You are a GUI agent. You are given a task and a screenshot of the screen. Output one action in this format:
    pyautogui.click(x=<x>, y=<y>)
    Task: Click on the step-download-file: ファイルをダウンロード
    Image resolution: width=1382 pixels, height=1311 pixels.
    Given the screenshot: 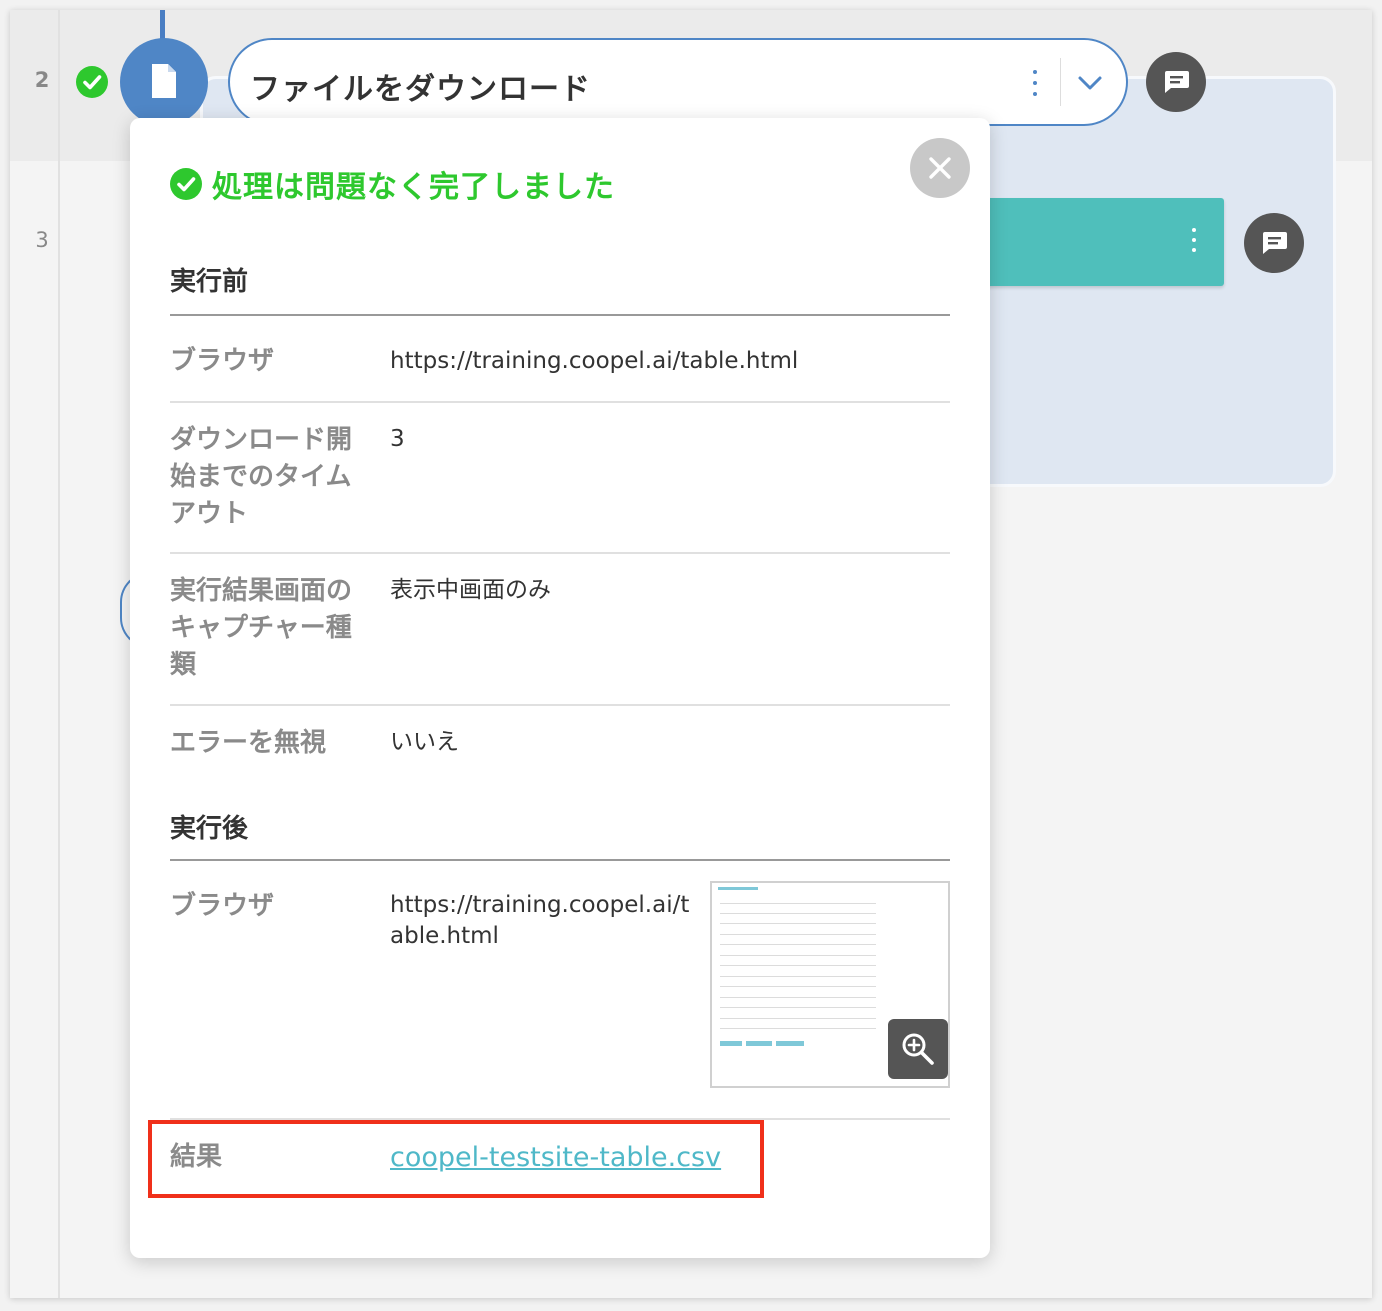 What is the action you would take?
    pyautogui.click(x=678, y=82)
    